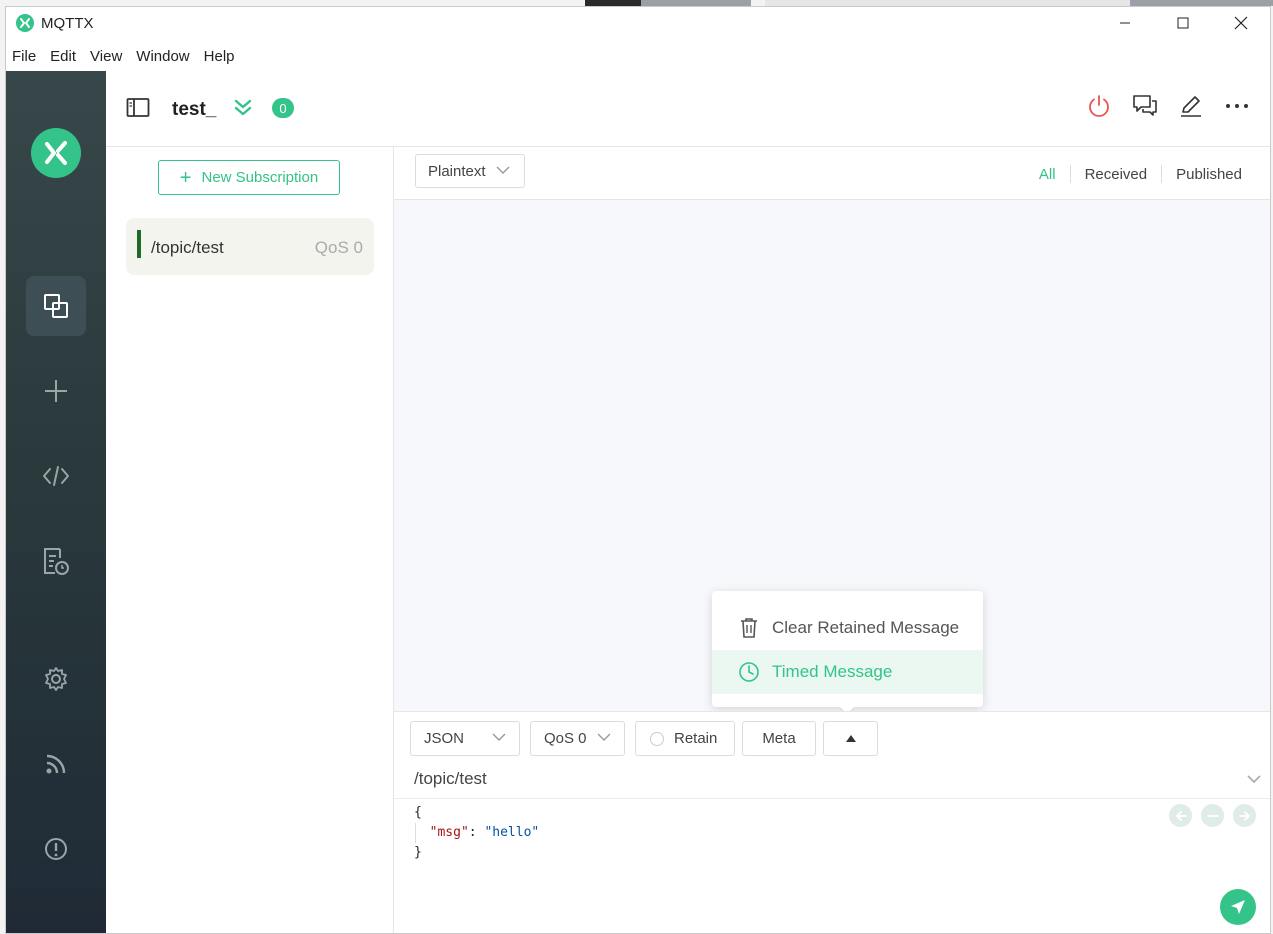 The width and height of the screenshot is (1273, 934). I want to click on more-options-button, so click(850, 738).